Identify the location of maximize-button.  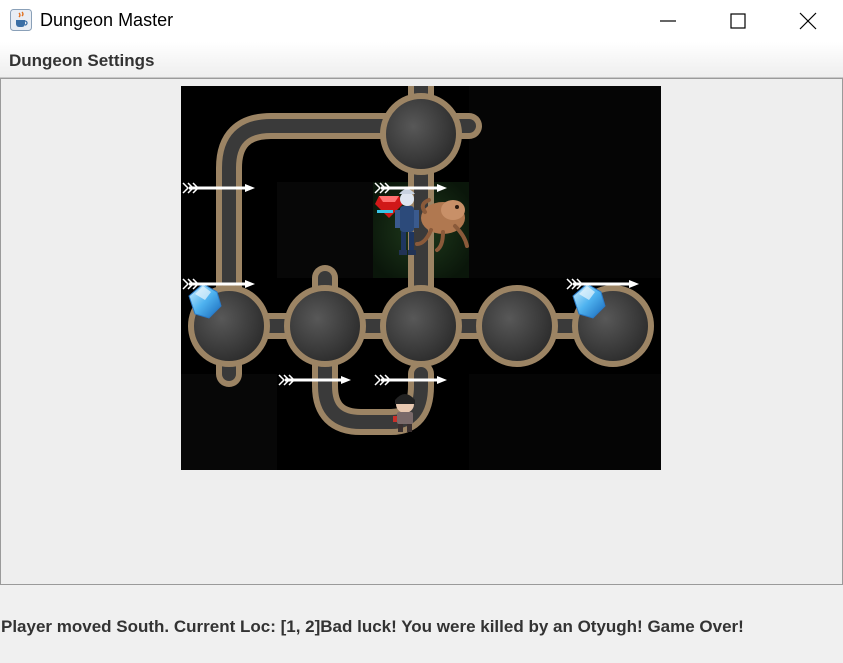
(738, 21).